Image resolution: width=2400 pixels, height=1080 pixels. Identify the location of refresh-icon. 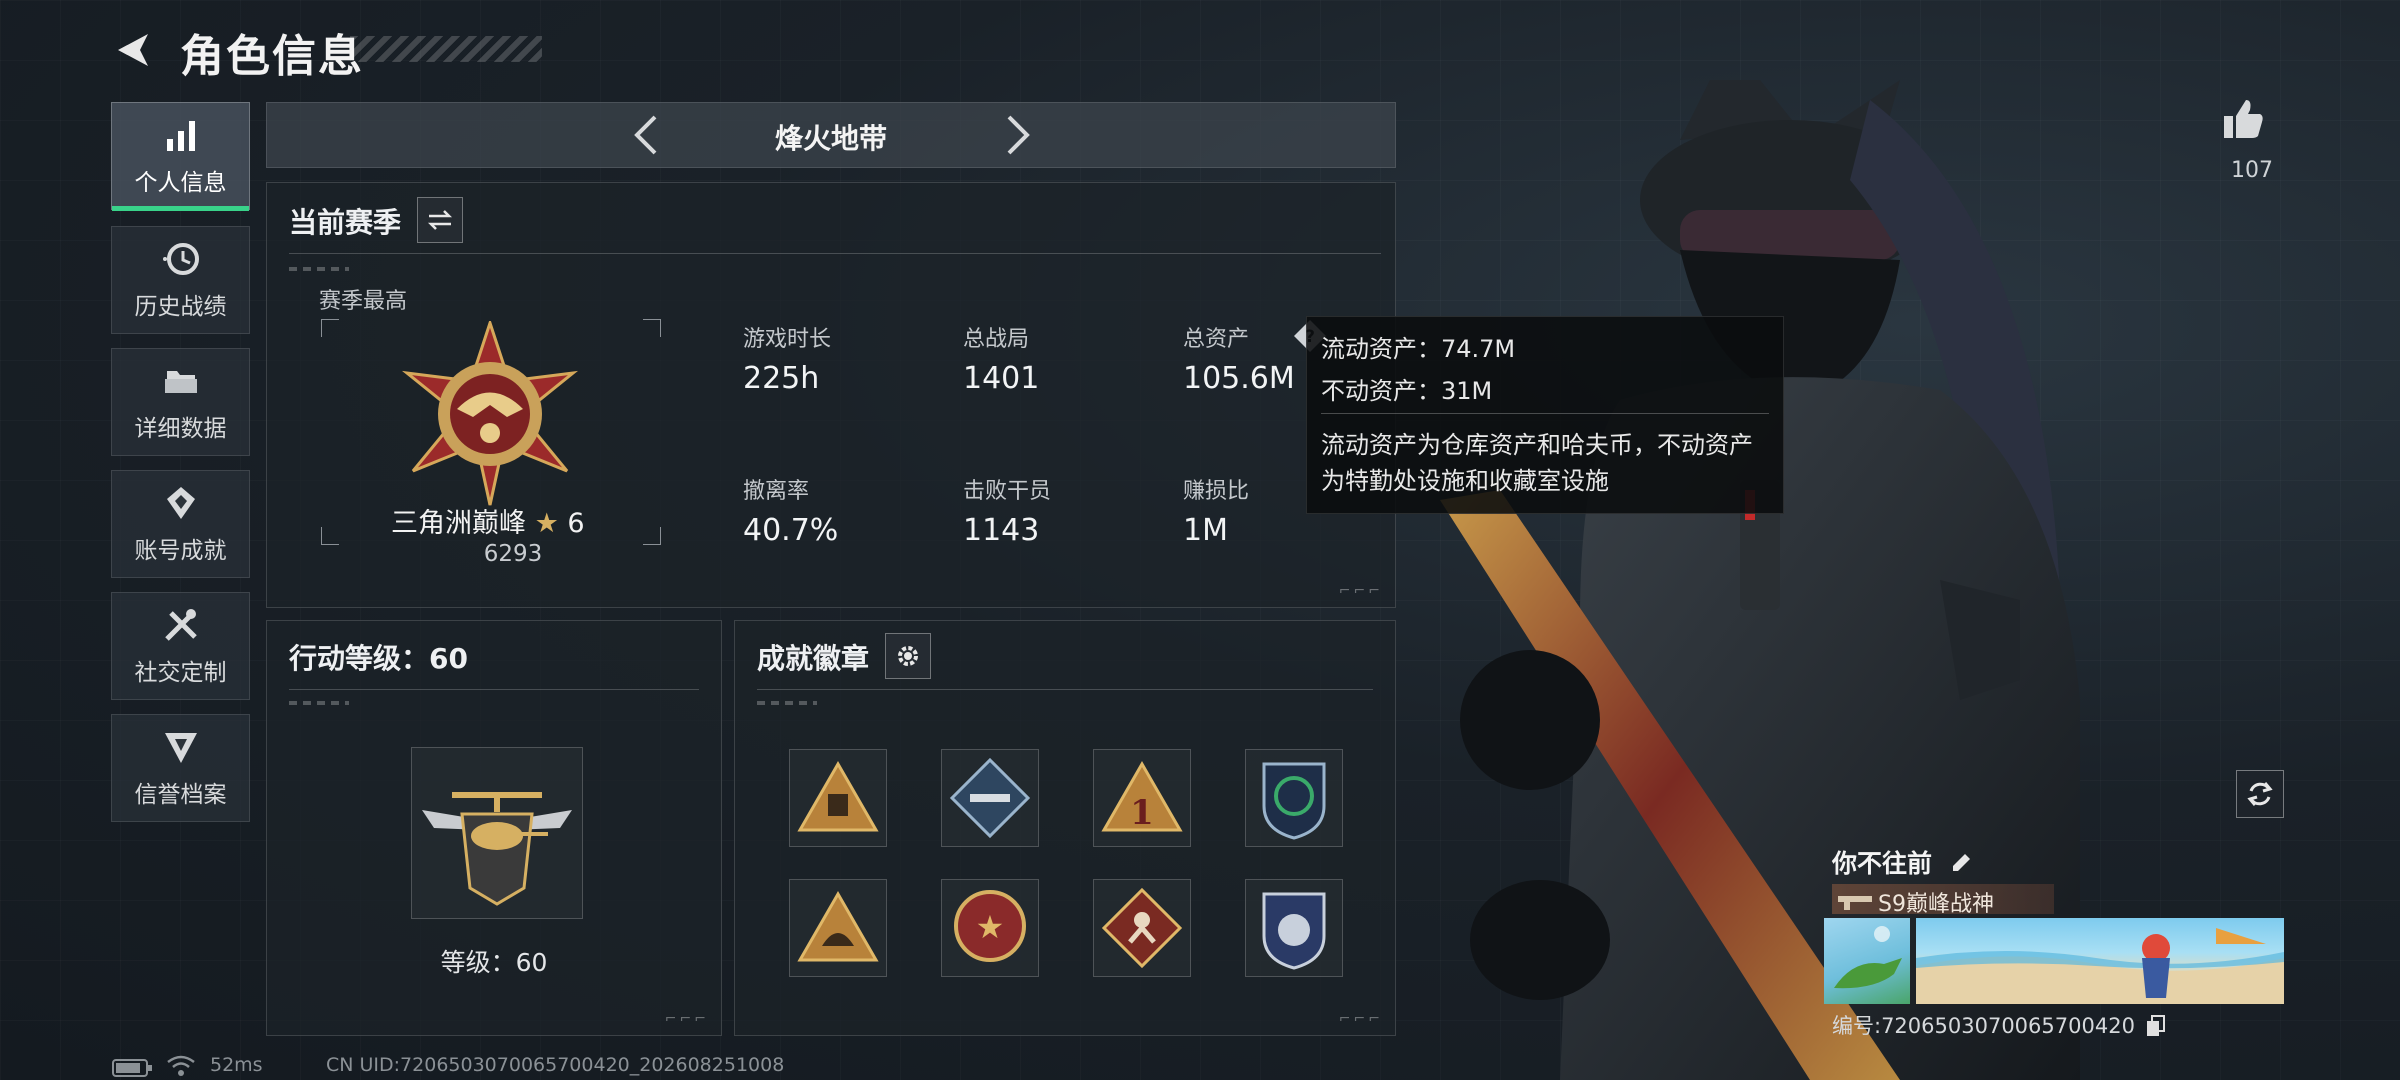
(2260, 794).